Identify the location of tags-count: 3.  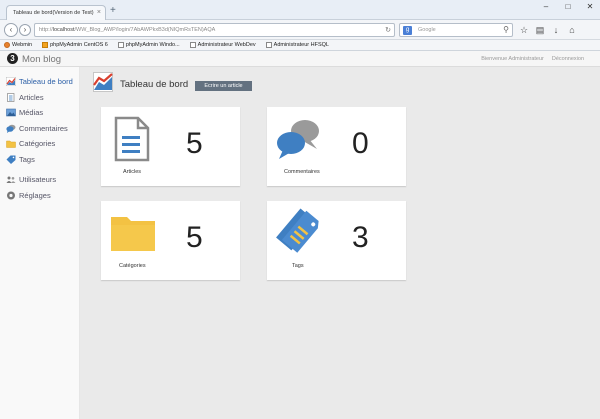
(360, 237).